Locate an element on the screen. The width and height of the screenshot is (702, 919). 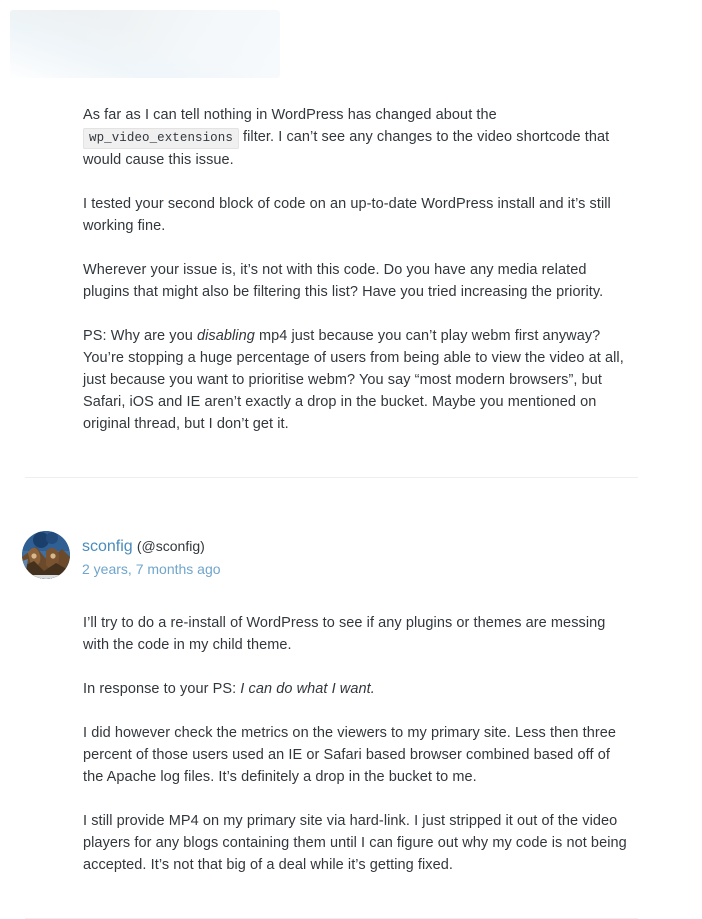
avatar is located at coordinates (46, 555).